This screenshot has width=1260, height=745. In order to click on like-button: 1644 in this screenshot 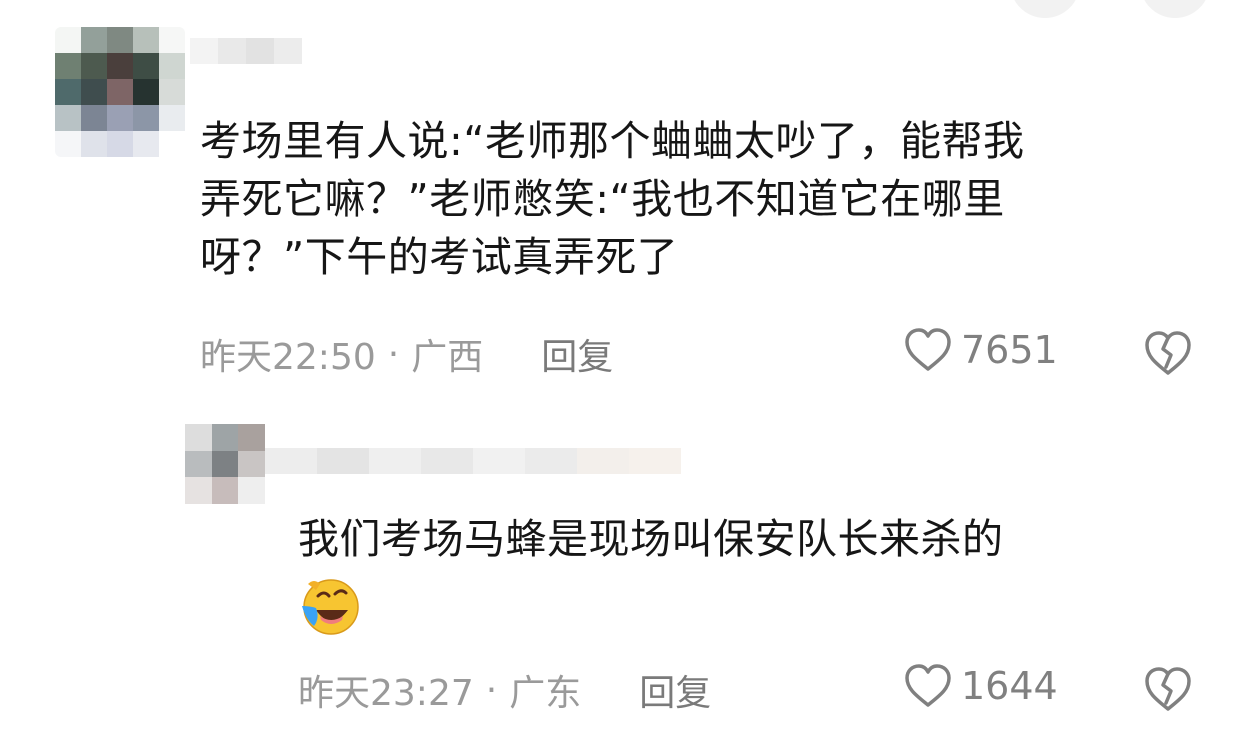, I will do `click(980, 686)`.